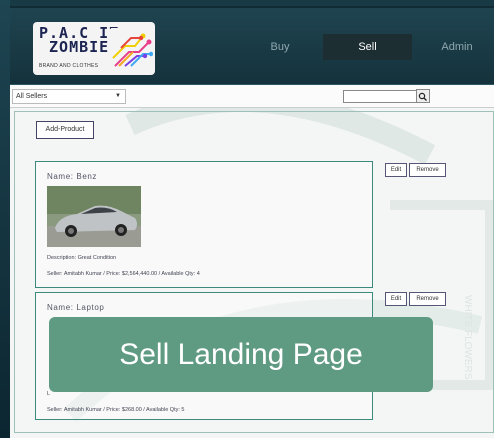 This screenshot has width=494, height=438. What do you see at coordinates (5, 219) in the screenshot?
I see `frame-left-edge` at bounding box center [5, 219].